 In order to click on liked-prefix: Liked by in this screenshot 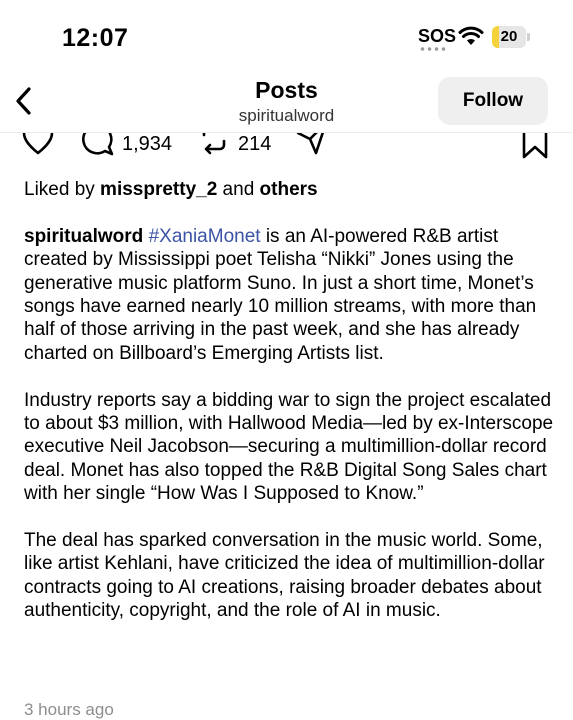, I will do `click(62, 189)`.